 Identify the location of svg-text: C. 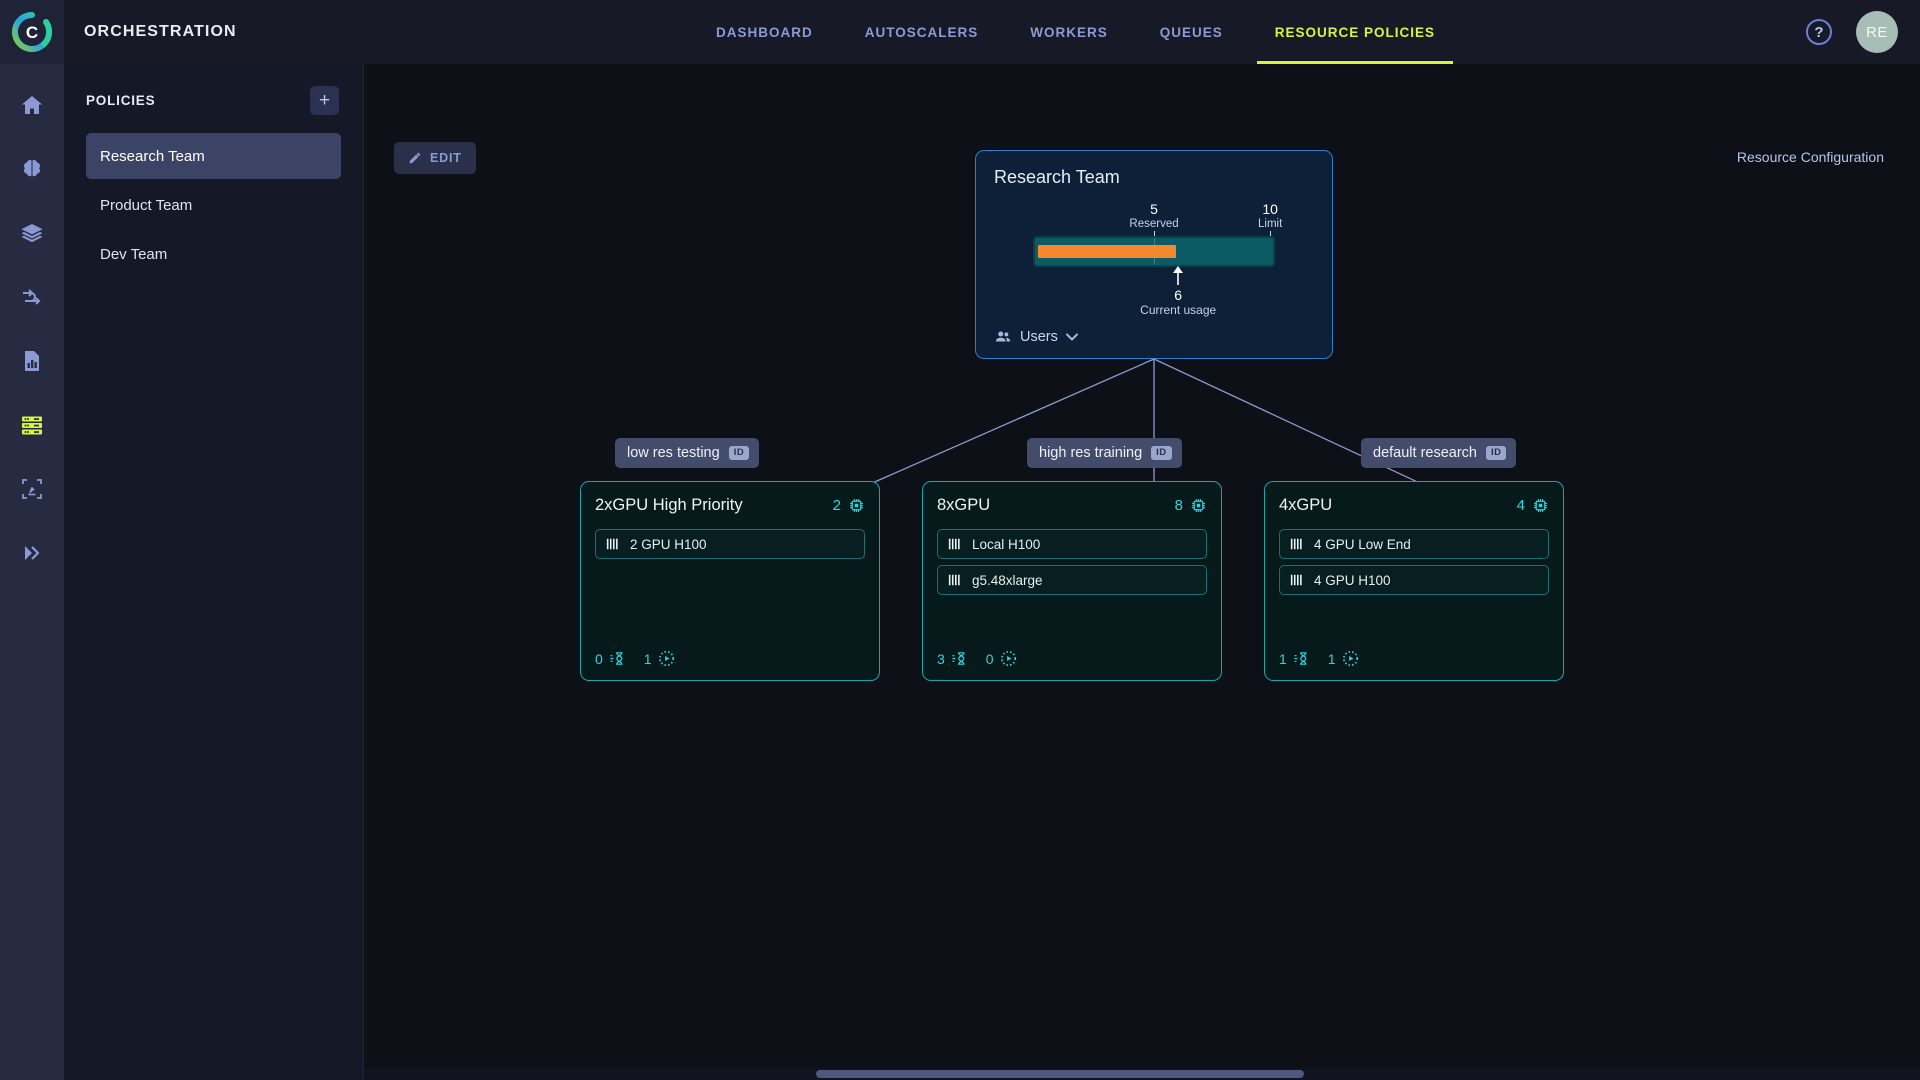
(32, 32).